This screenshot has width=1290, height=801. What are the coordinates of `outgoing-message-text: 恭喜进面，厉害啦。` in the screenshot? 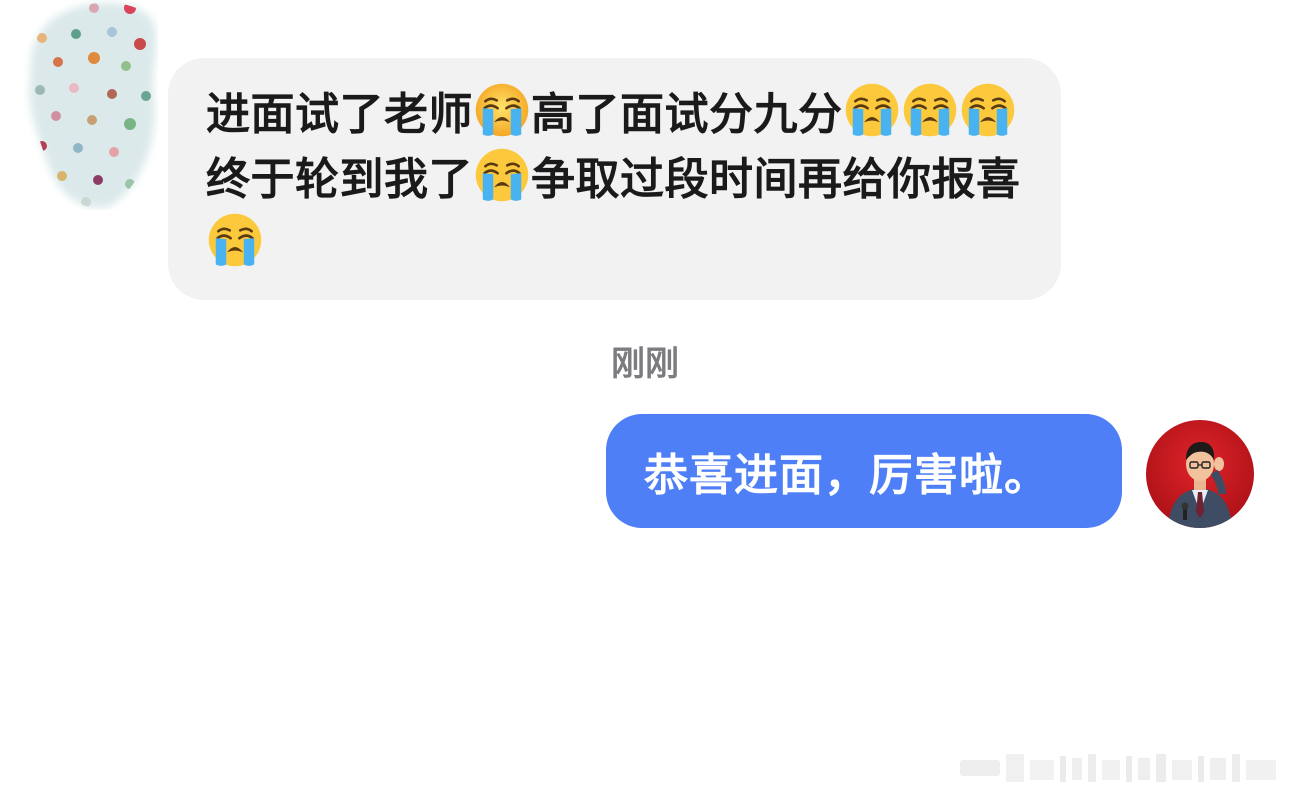 It's located at (846, 475).